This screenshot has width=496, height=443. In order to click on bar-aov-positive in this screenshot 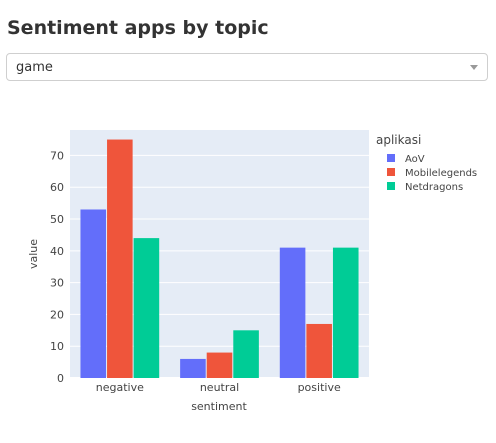, I will do `click(292, 312)`.